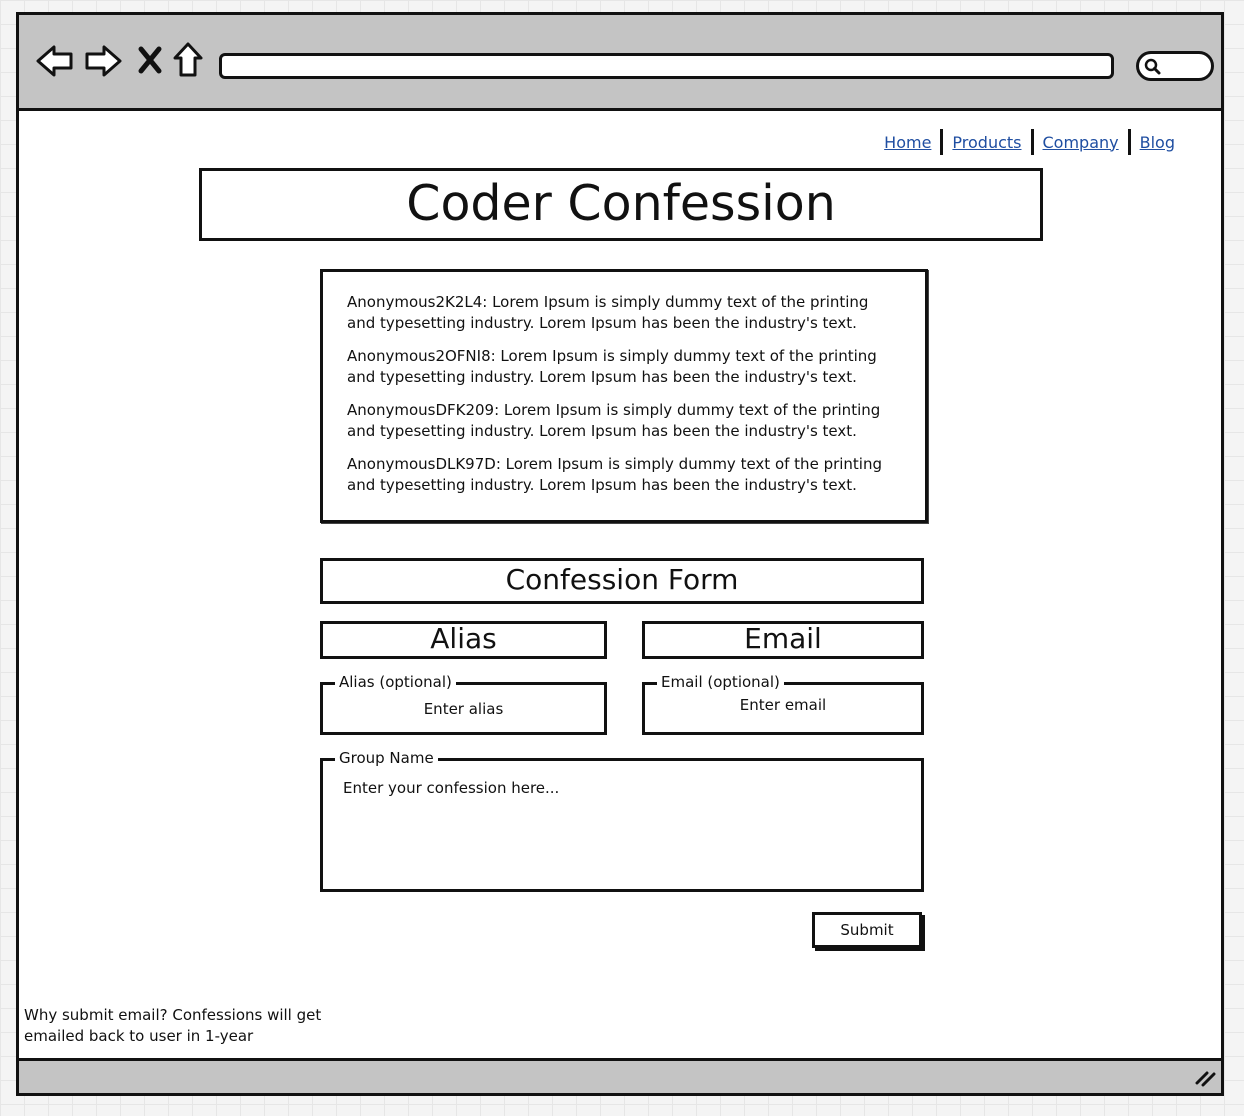 Image resolution: width=1244 pixels, height=1116 pixels. What do you see at coordinates (55, 63) in the screenshot?
I see `back-arrow-icon` at bounding box center [55, 63].